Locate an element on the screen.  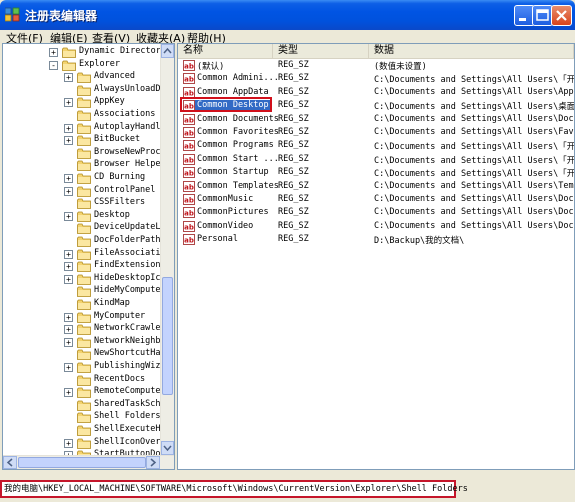
tree-item: NewShortcutHan is located at coordinates (84, 354).